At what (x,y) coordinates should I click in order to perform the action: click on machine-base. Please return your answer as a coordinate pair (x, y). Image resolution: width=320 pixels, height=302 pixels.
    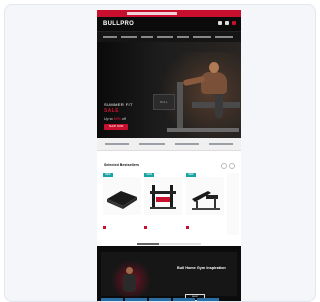
    Looking at the image, I should click on (203, 130).